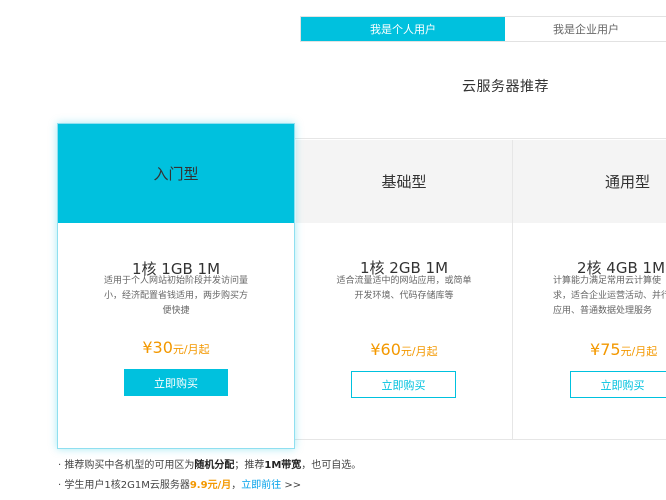 Image resolution: width=666 pixels, height=500 pixels. I want to click on price-value: 75, so click(610, 349).